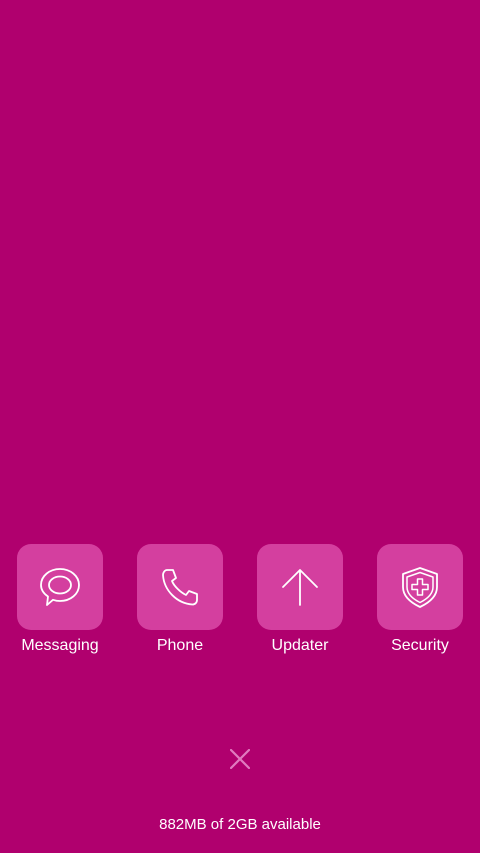  Describe the element at coordinates (300, 645) in the screenshot. I see `app-label: Updater` at that location.